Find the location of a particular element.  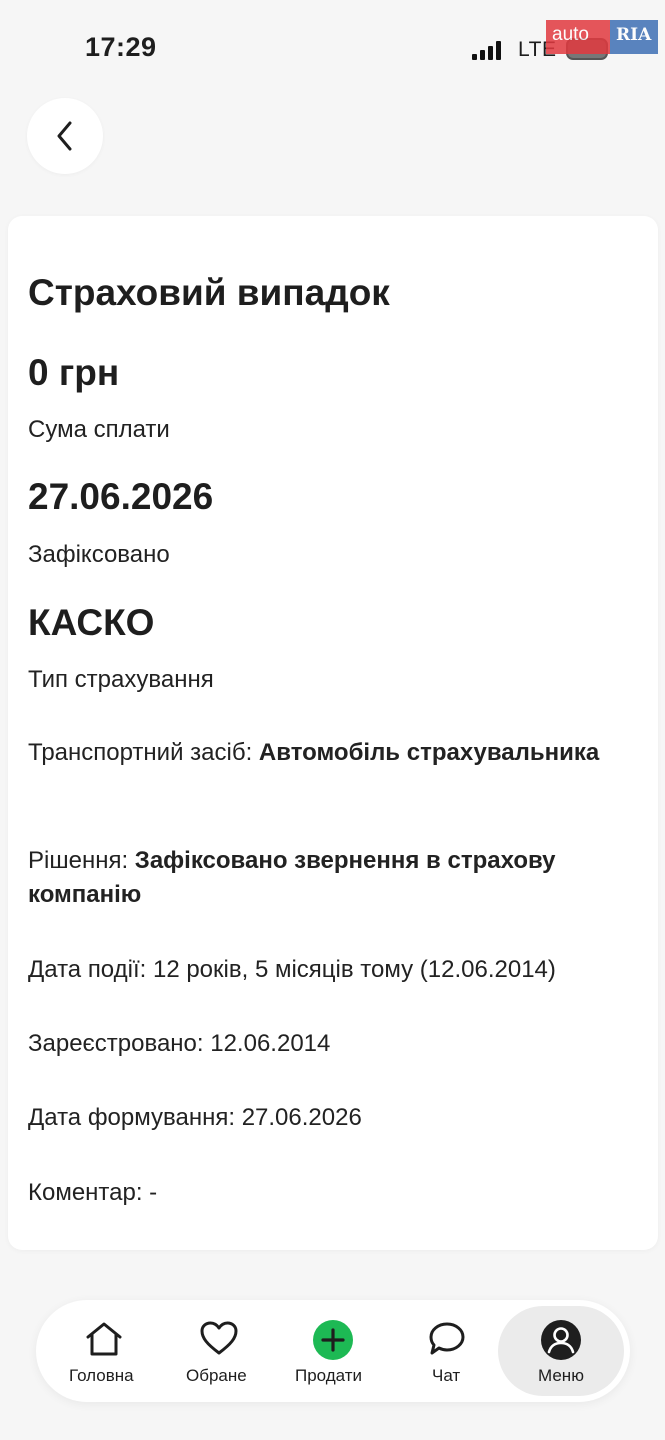

insurance-type-label: Тип страхування is located at coordinates (121, 679).